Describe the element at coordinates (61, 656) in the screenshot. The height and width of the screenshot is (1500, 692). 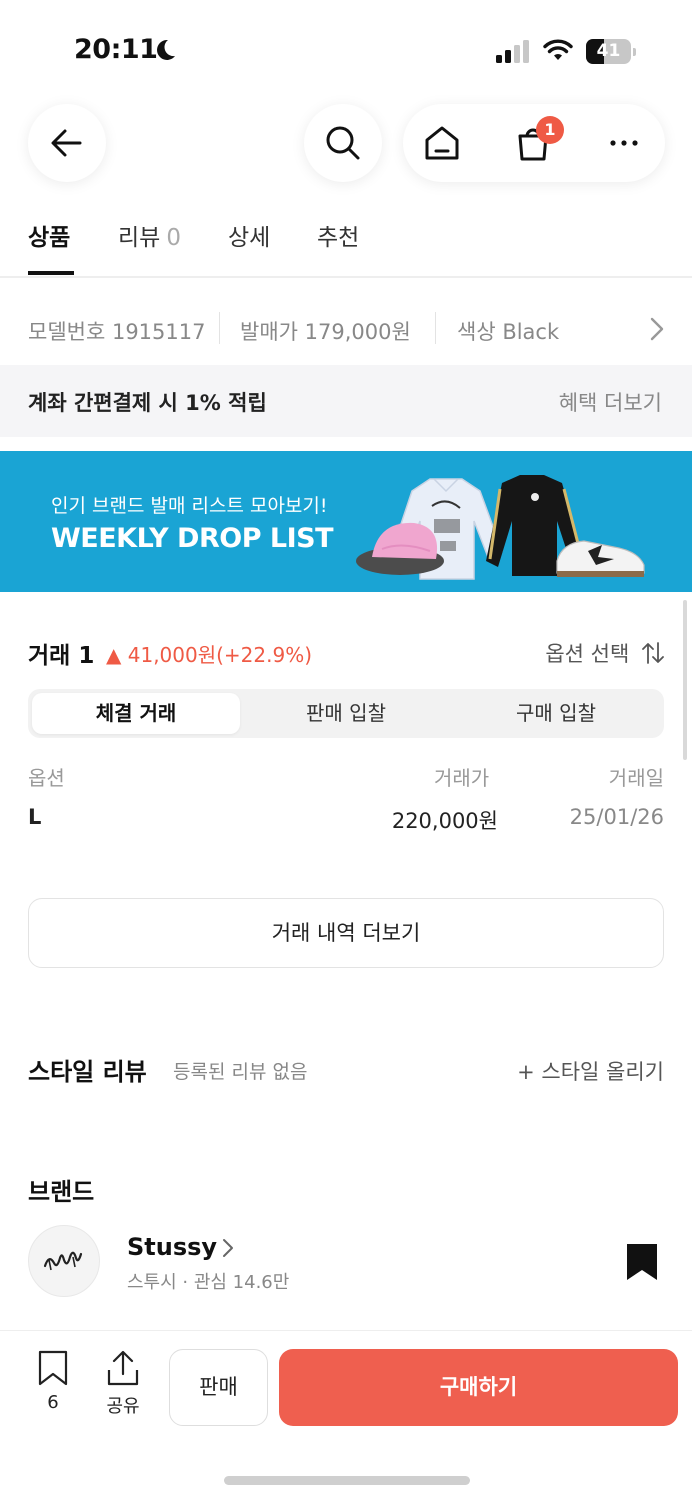
I see `trade-title: 거래 1` at that location.